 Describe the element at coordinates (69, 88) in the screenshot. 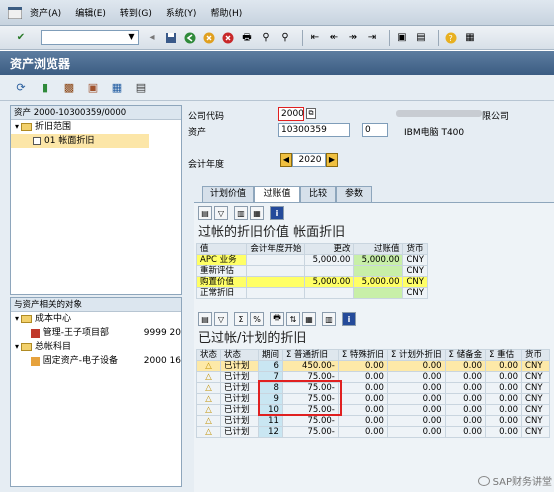

I see `calculate-icon: ▩` at that location.